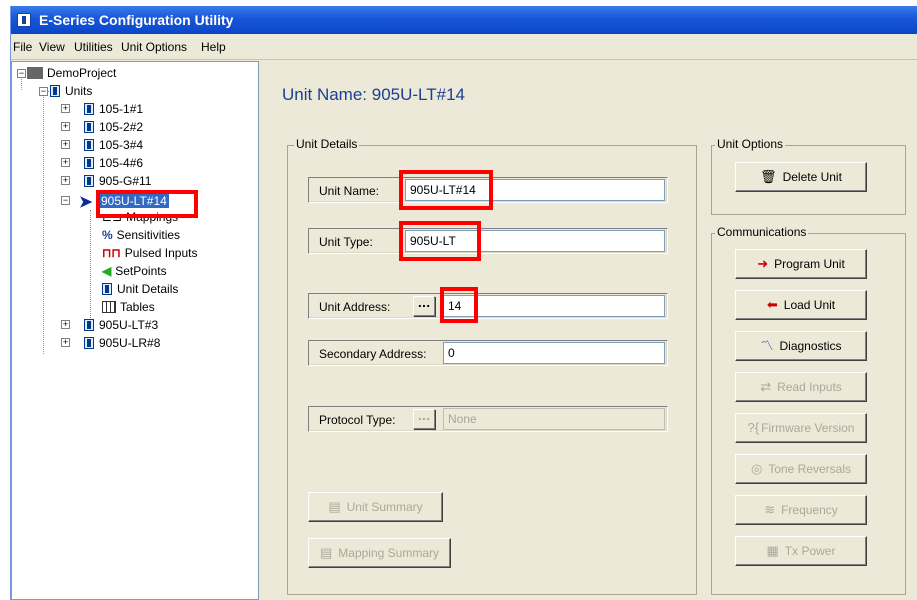 This screenshot has width=917, height=600. What do you see at coordinates (357, 420) in the screenshot?
I see `protocol-type-label: Protocol Type:` at bounding box center [357, 420].